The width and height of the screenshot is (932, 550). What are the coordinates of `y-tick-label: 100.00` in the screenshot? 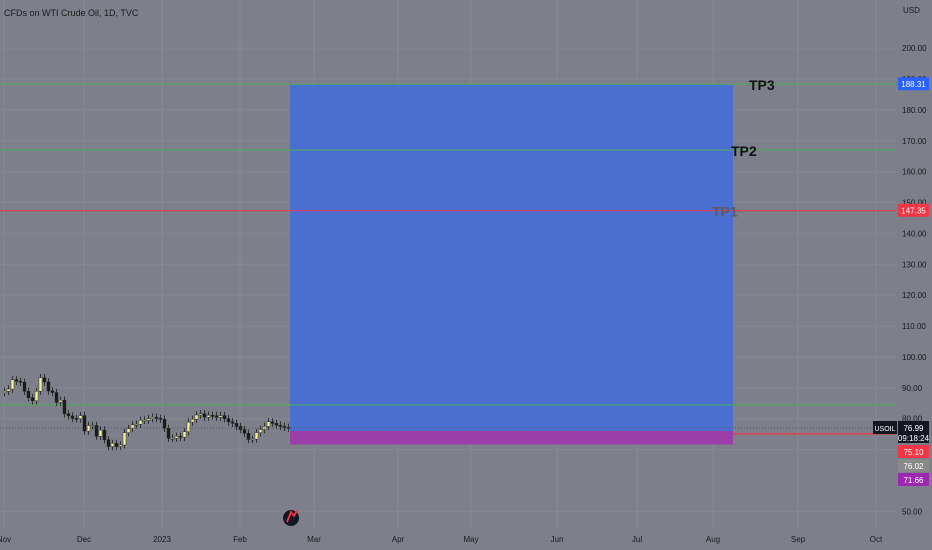 It's located at (914, 357).